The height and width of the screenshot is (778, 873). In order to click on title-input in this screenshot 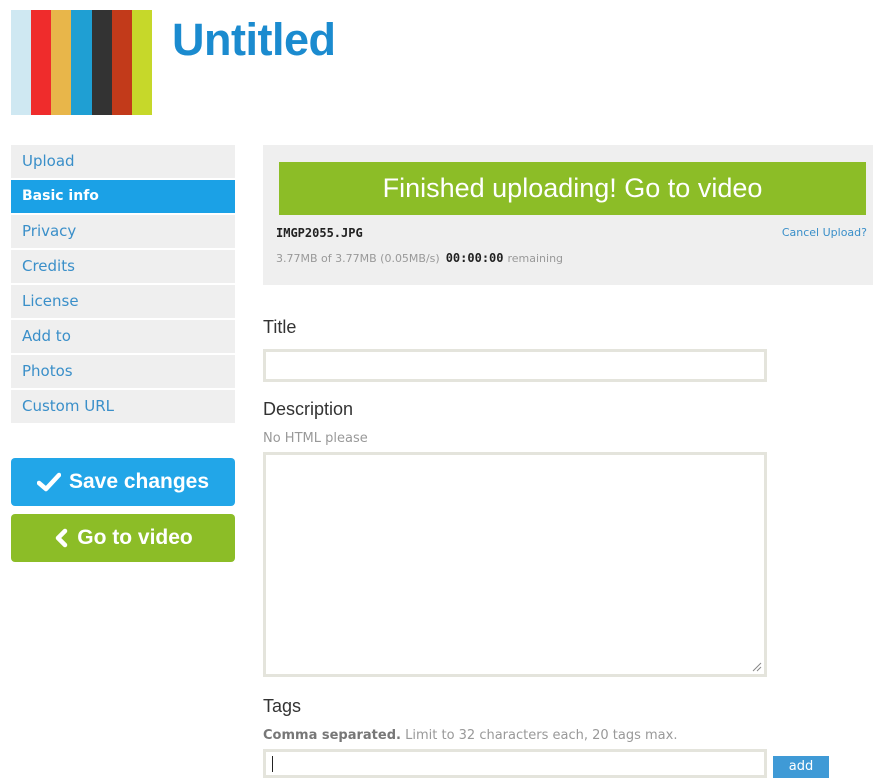, I will do `click(515, 365)`.